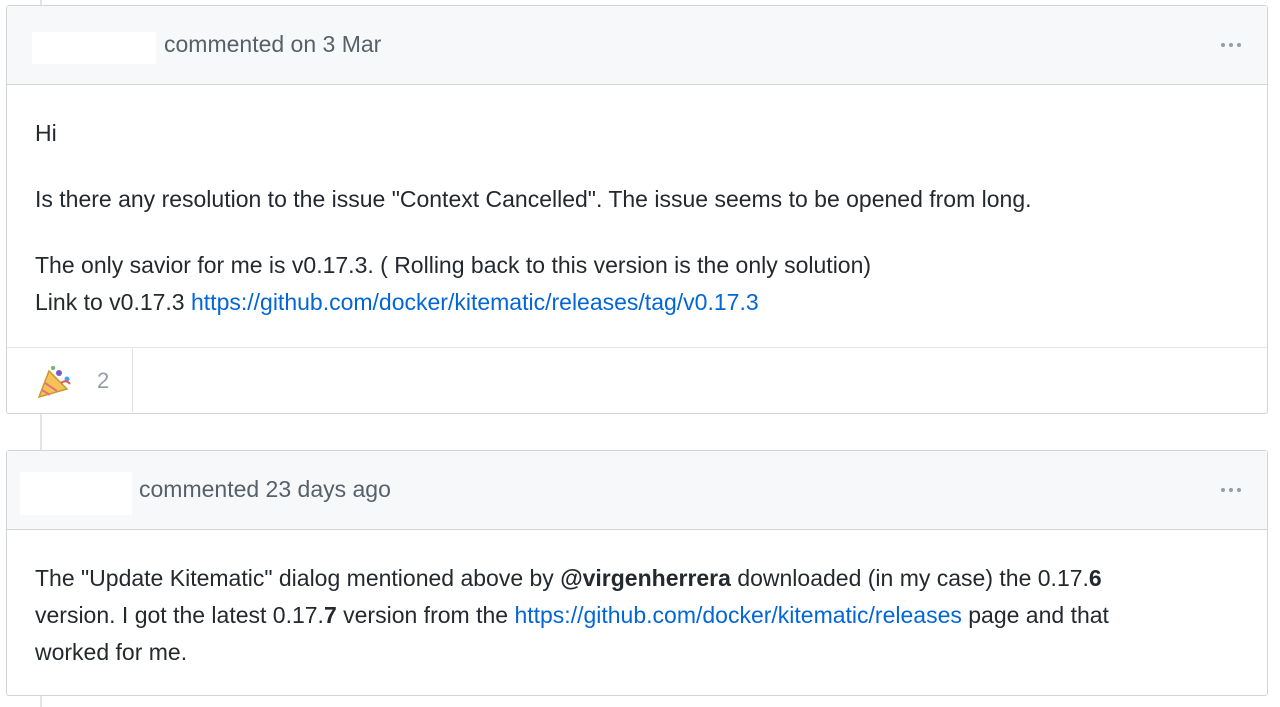  Describe the element at coordinates (41, 701) in the screenshot. I see `timeline-line-bottom` at that location.